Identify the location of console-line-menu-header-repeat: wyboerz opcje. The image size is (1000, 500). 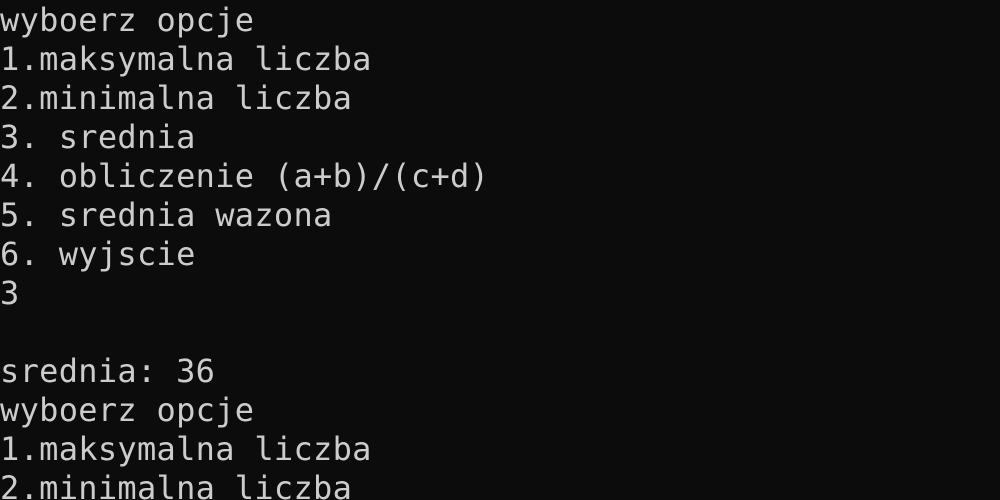
(127, 410).